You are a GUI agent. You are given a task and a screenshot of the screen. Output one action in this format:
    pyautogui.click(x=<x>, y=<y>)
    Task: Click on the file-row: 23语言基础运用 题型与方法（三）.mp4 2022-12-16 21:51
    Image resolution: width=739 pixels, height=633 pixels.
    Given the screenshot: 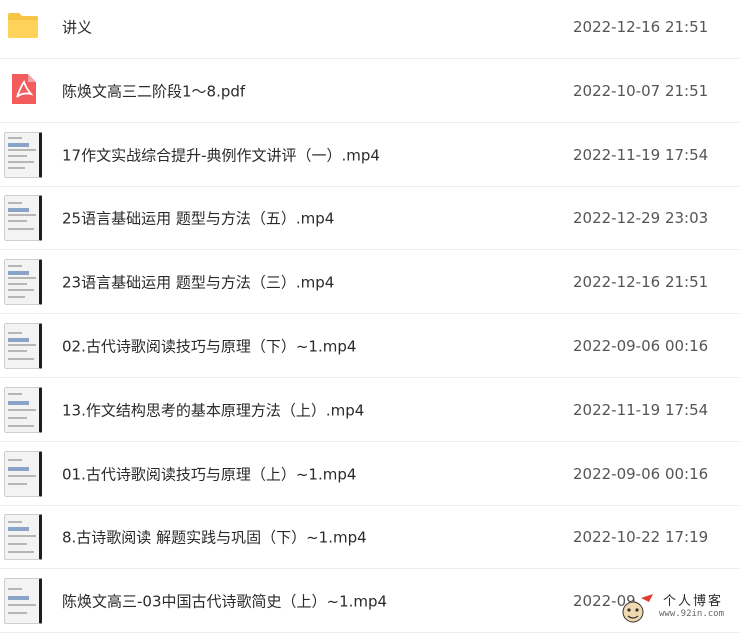 What is the action you would take?
    pyautogui.click(x=369, y=283)
    